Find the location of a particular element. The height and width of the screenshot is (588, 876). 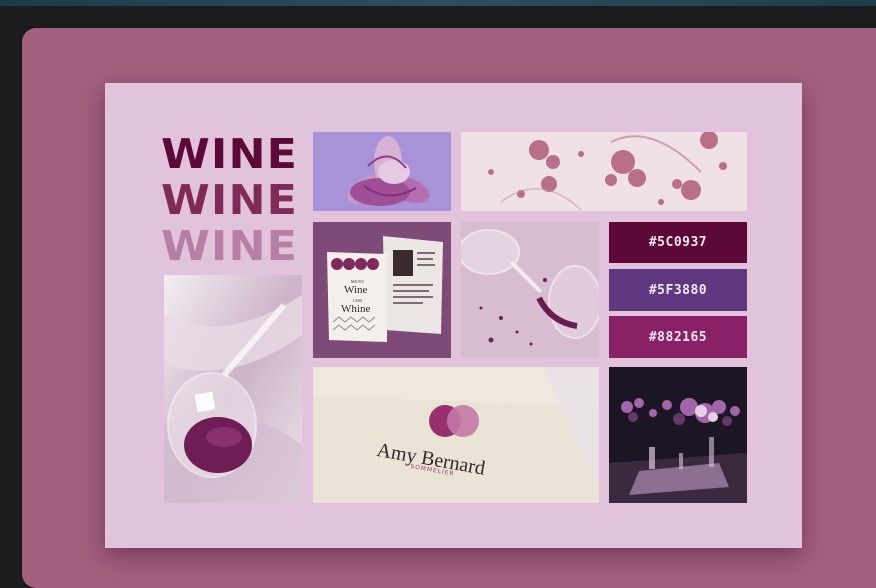

wine-splatter-photo is located at coordinates (604, 171).